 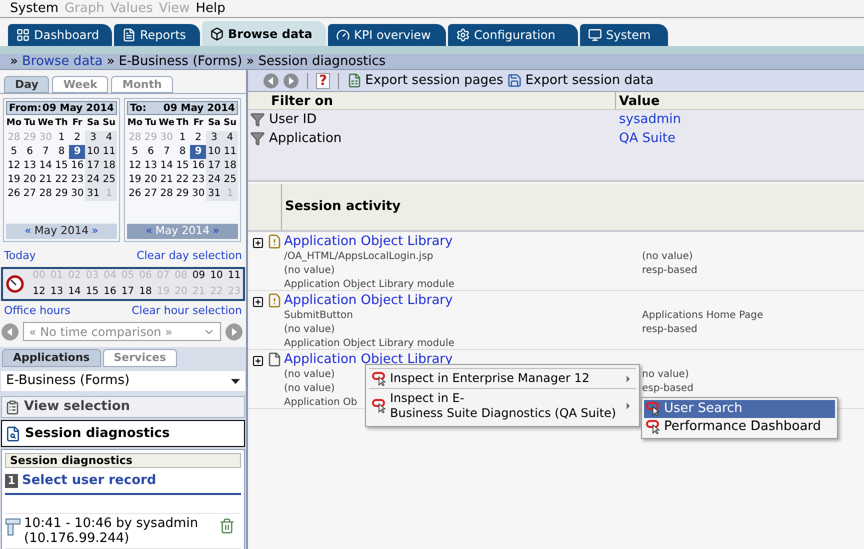 I want to click on calendar-day: 15, so click(x=182, y=165).